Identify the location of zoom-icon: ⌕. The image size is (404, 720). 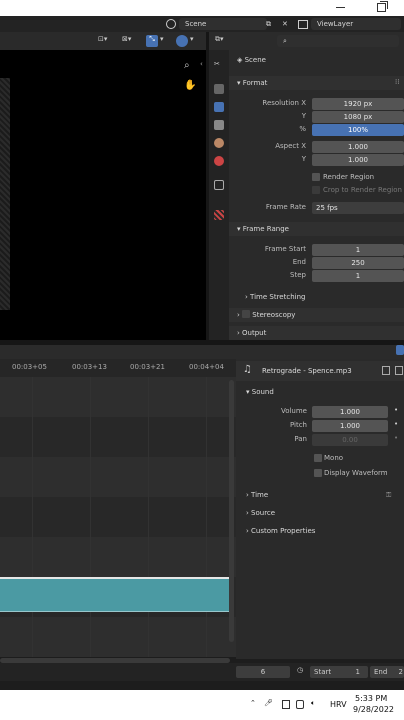
(187, 65).